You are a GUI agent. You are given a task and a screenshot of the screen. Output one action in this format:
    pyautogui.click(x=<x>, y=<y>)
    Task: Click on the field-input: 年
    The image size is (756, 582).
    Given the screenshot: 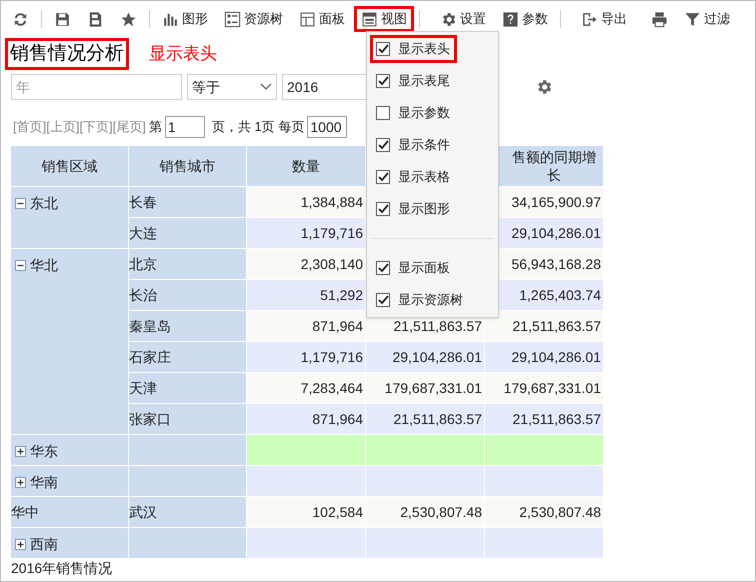 What is the action you would take?
    pyautogui.click(x=96, y=87)
    